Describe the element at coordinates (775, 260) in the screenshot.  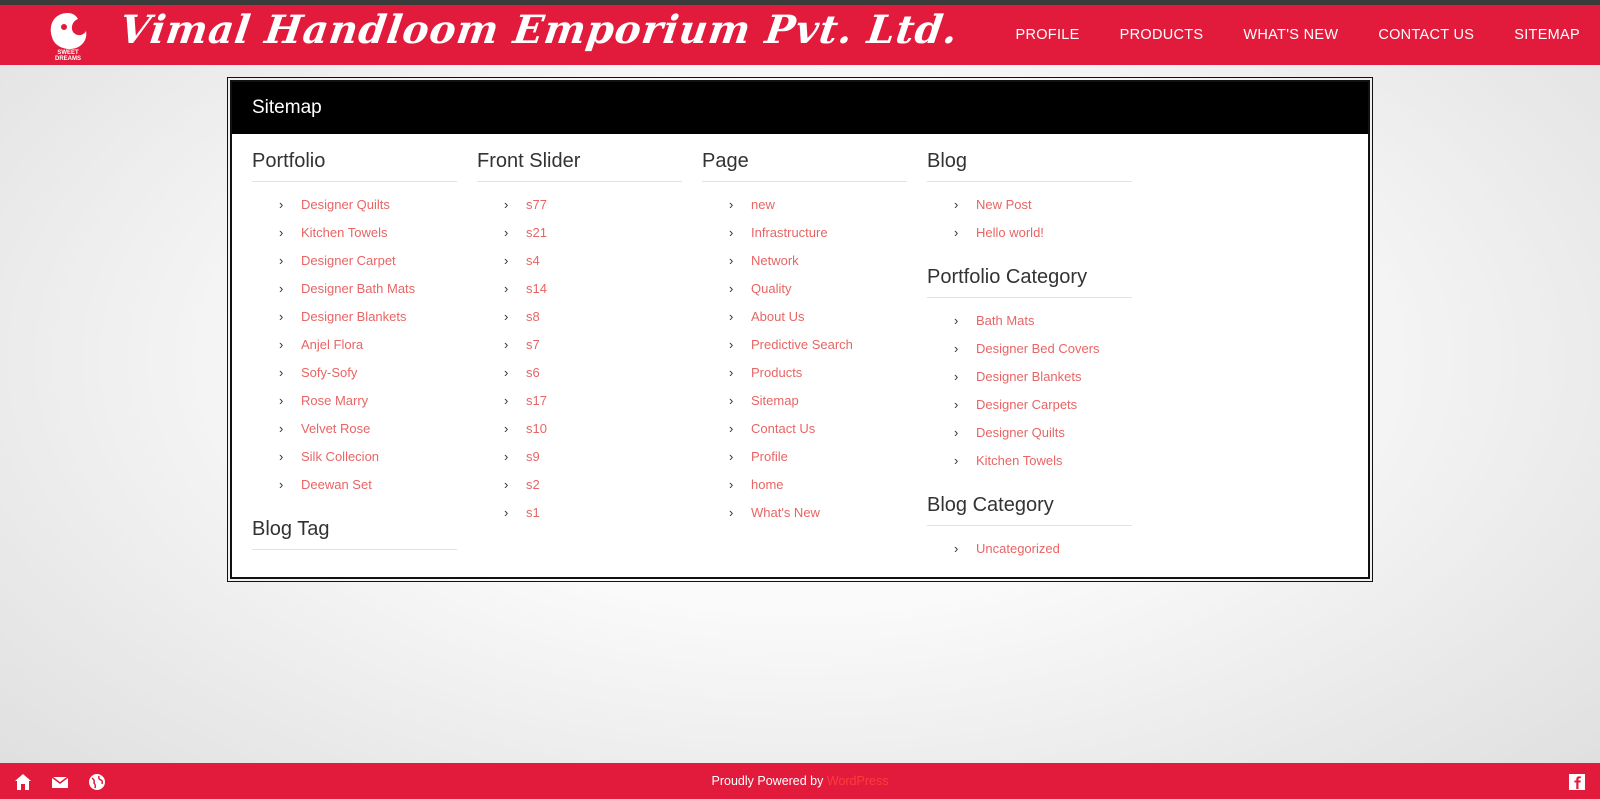
I see `sitemap-link: Network` at that location.